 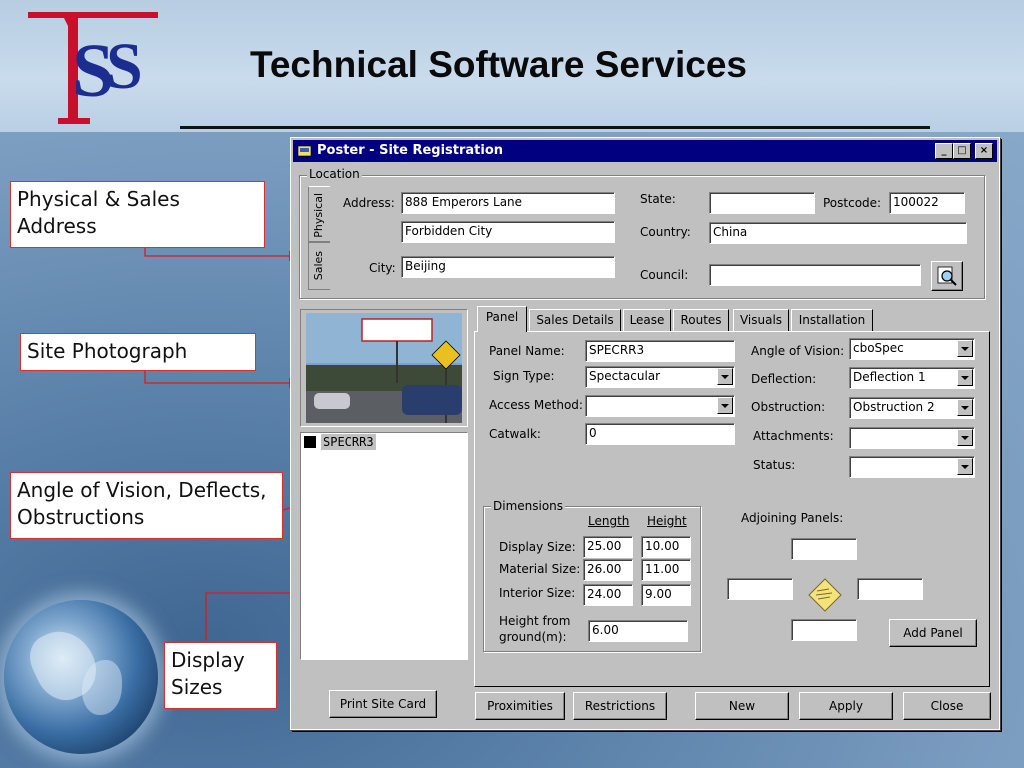 What do you see at coordinates (93, 68) in the screenshot?
I see `tss-logo: S S` at bounding box center [93, 68].